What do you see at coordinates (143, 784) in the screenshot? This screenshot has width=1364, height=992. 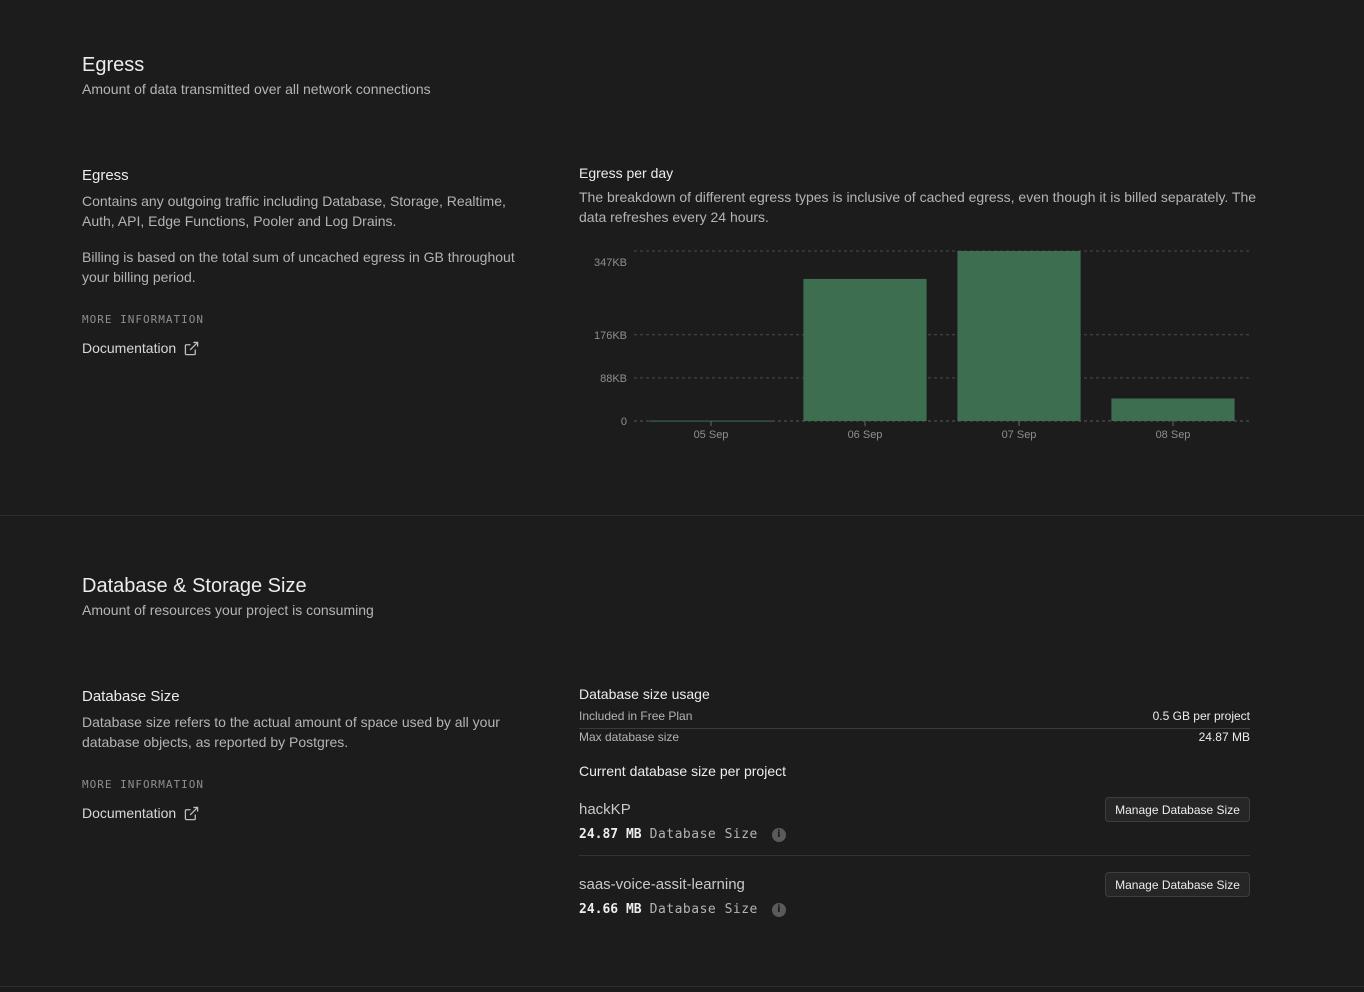 I see `database-more-info-label: MORE INFORMATION` at bounding box center [143, 784].